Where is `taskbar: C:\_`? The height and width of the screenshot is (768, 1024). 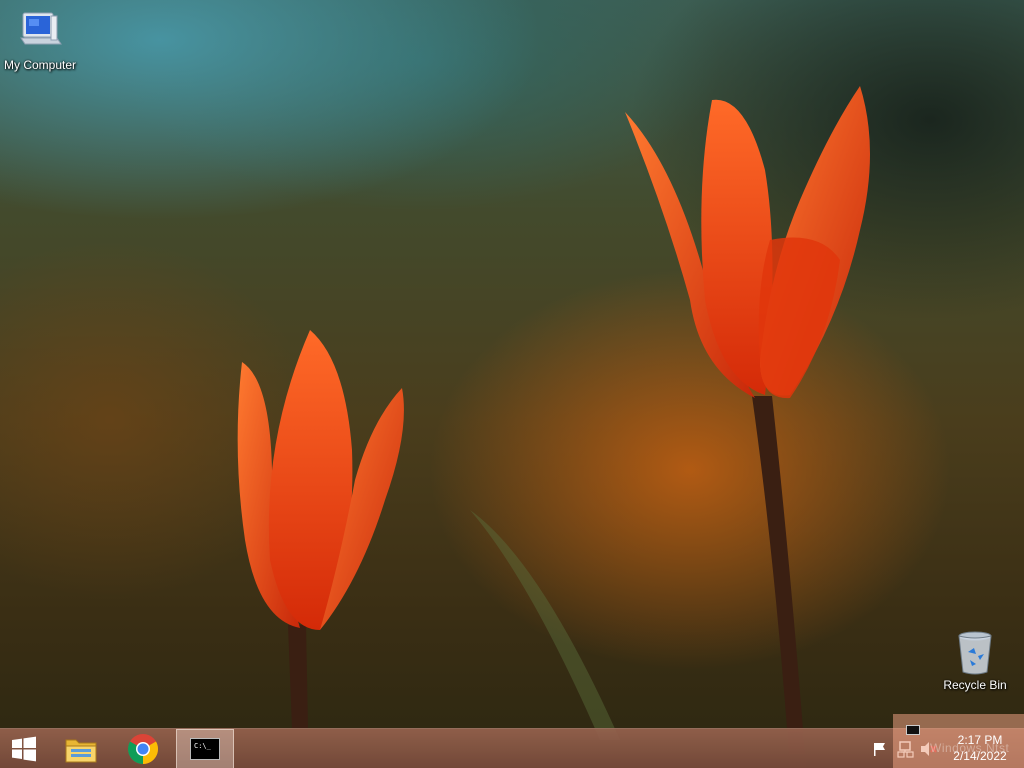
taskbar: C:\_ is located at coordinates (512, 748).